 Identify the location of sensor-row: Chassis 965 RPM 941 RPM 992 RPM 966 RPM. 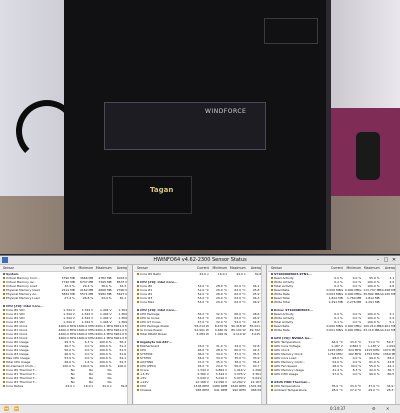
(200, 390).